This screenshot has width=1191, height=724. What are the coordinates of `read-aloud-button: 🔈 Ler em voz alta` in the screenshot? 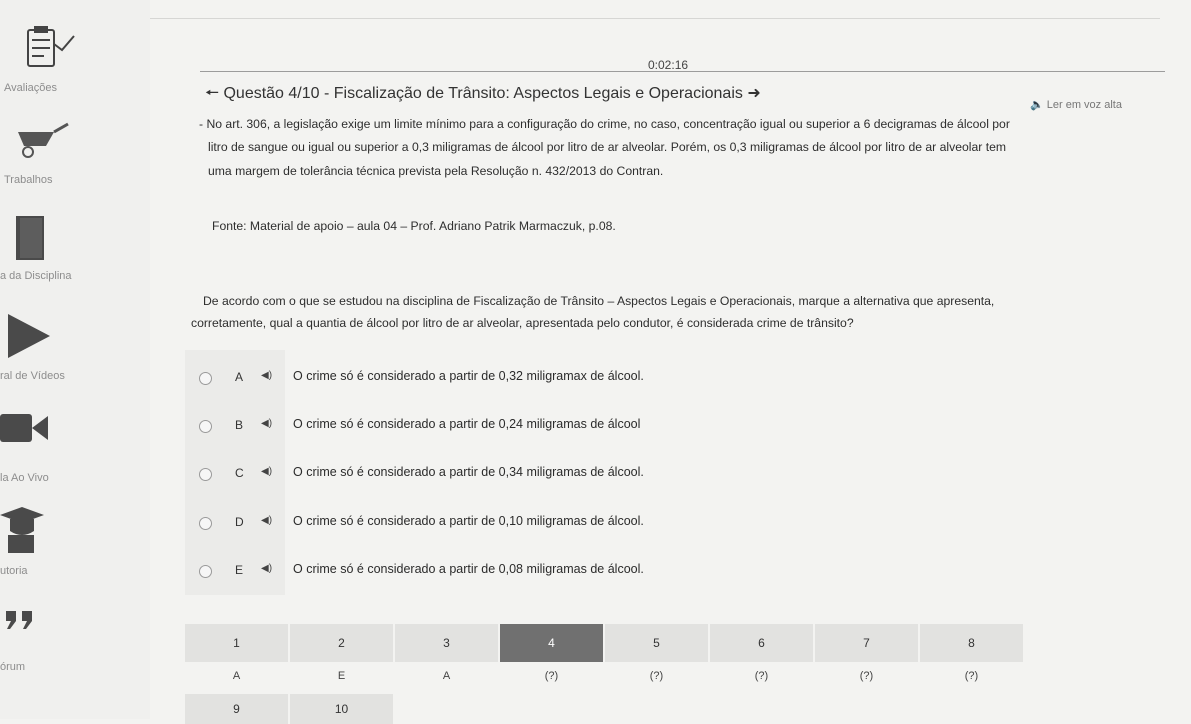 It's located at (1076, 104).